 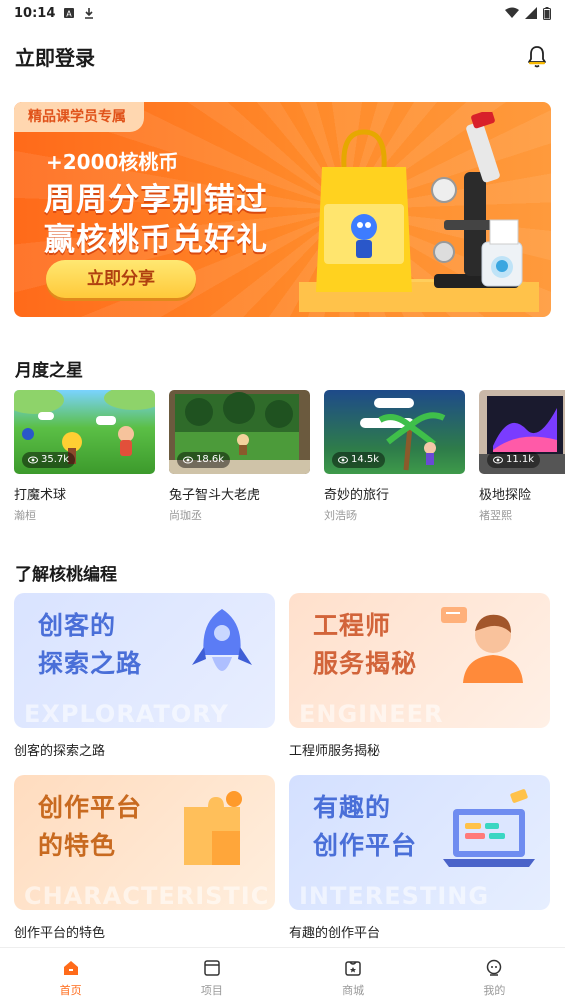 What do you see at coordinates (213, 828) in the screenshot?
I see `puzzle-icon` at bounding box center [213, 828].